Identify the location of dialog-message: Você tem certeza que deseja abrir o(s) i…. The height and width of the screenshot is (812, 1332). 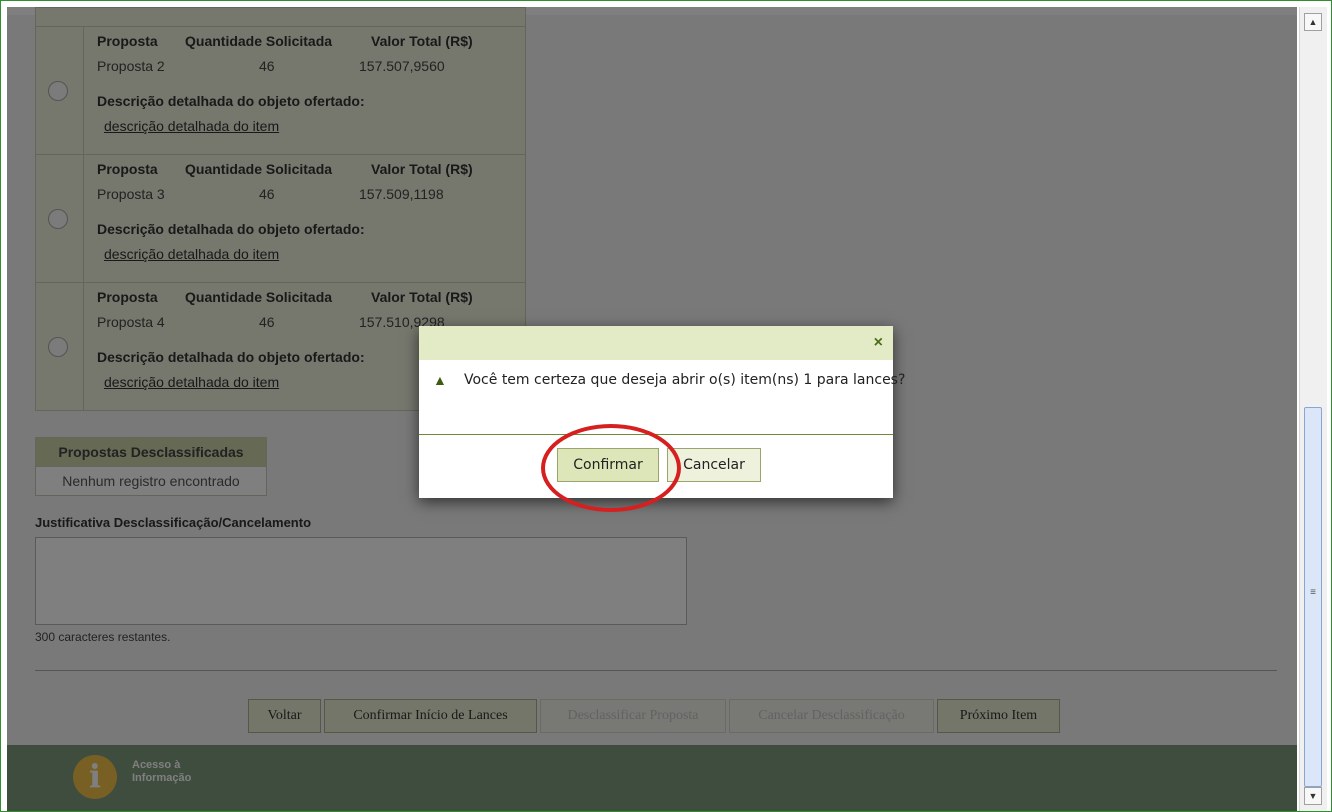
(685, 380).